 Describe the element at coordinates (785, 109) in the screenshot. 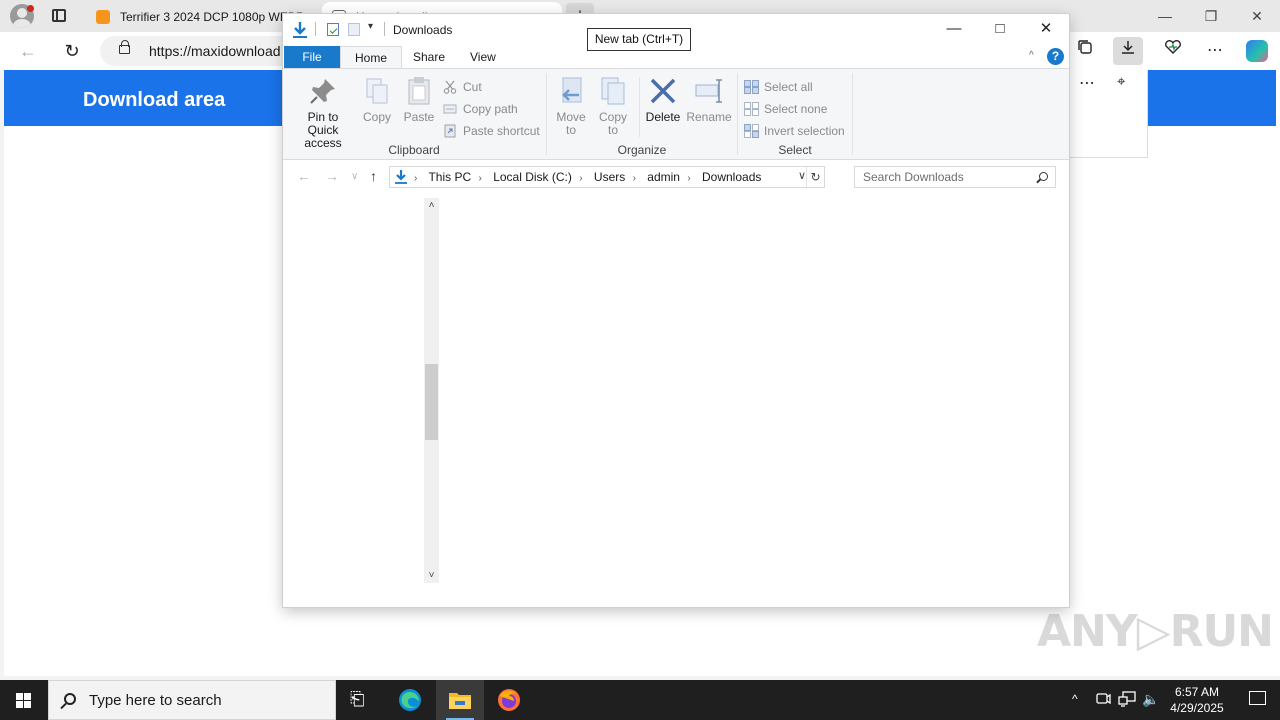

I see `select-none-button: Select none` at that location.